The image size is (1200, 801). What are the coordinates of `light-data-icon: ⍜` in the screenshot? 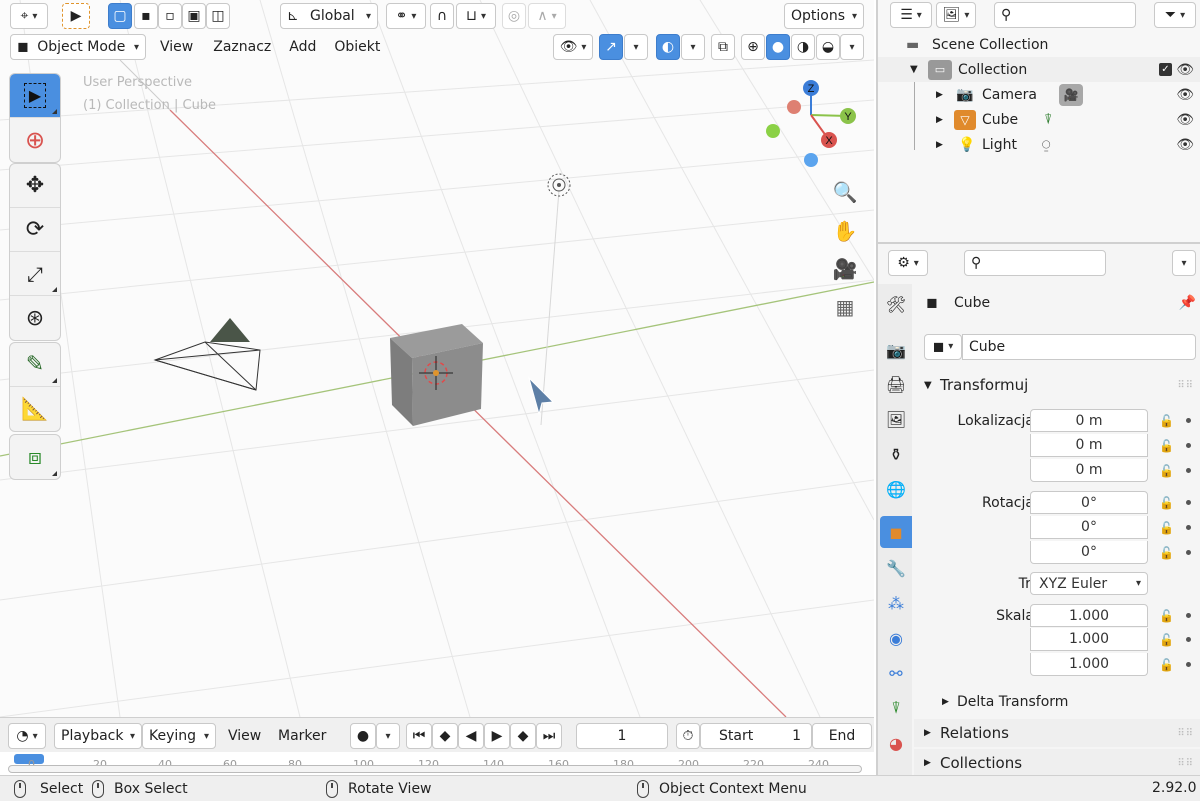 It's located at (1046, 145).